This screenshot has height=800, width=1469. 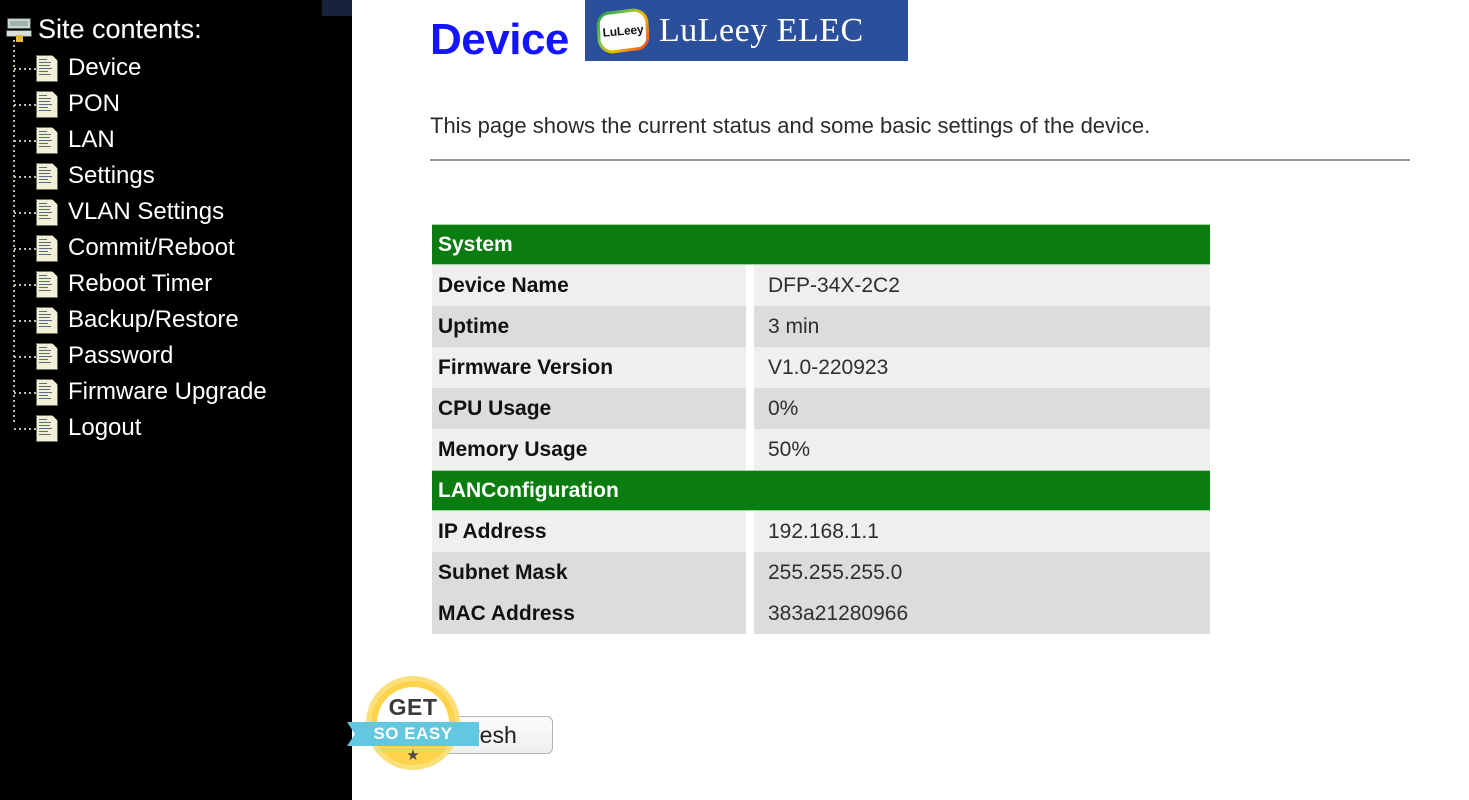 I want to click on sidebar-item-firmware-upgrade: Firmware Upgrade, so click(x=176, y=392).